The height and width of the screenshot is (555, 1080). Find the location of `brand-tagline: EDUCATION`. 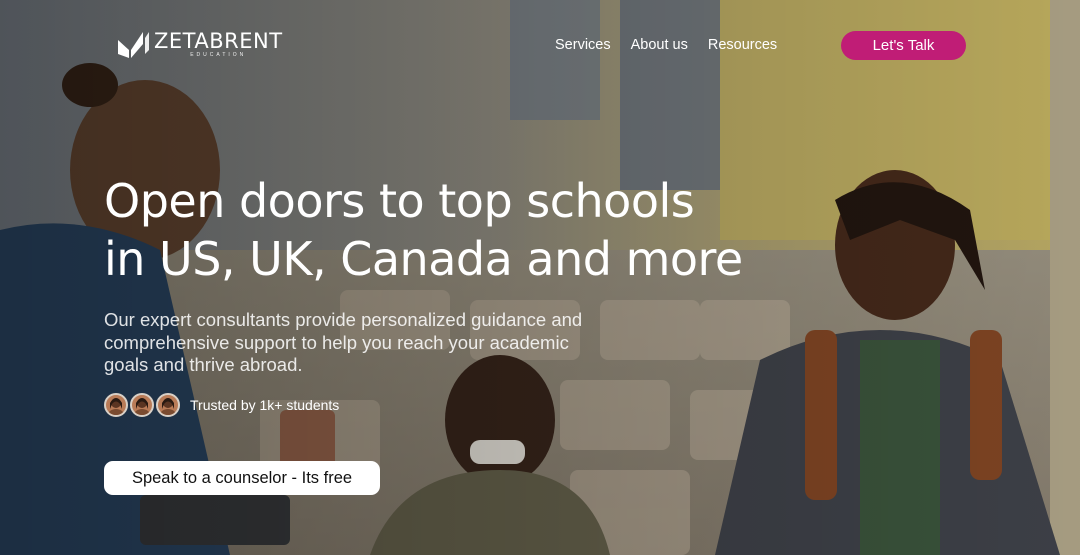

brand-tagline: EDUCATION is located at coordinates (218, 55).